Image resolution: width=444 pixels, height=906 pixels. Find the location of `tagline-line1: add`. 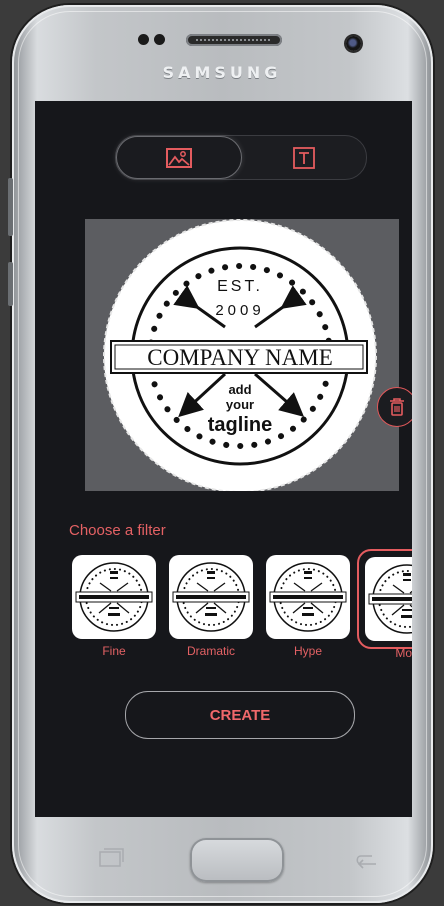

tagline-line1: add is located at coordinates (239, 389).